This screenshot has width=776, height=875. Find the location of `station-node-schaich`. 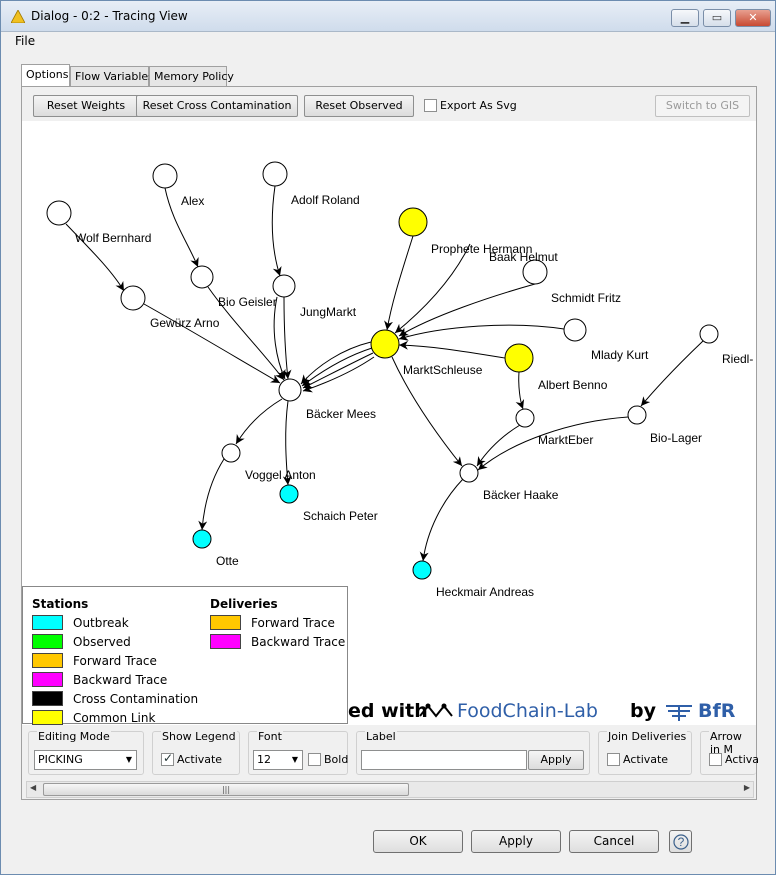

station-node-schaich is located at coordinates (289, 494).